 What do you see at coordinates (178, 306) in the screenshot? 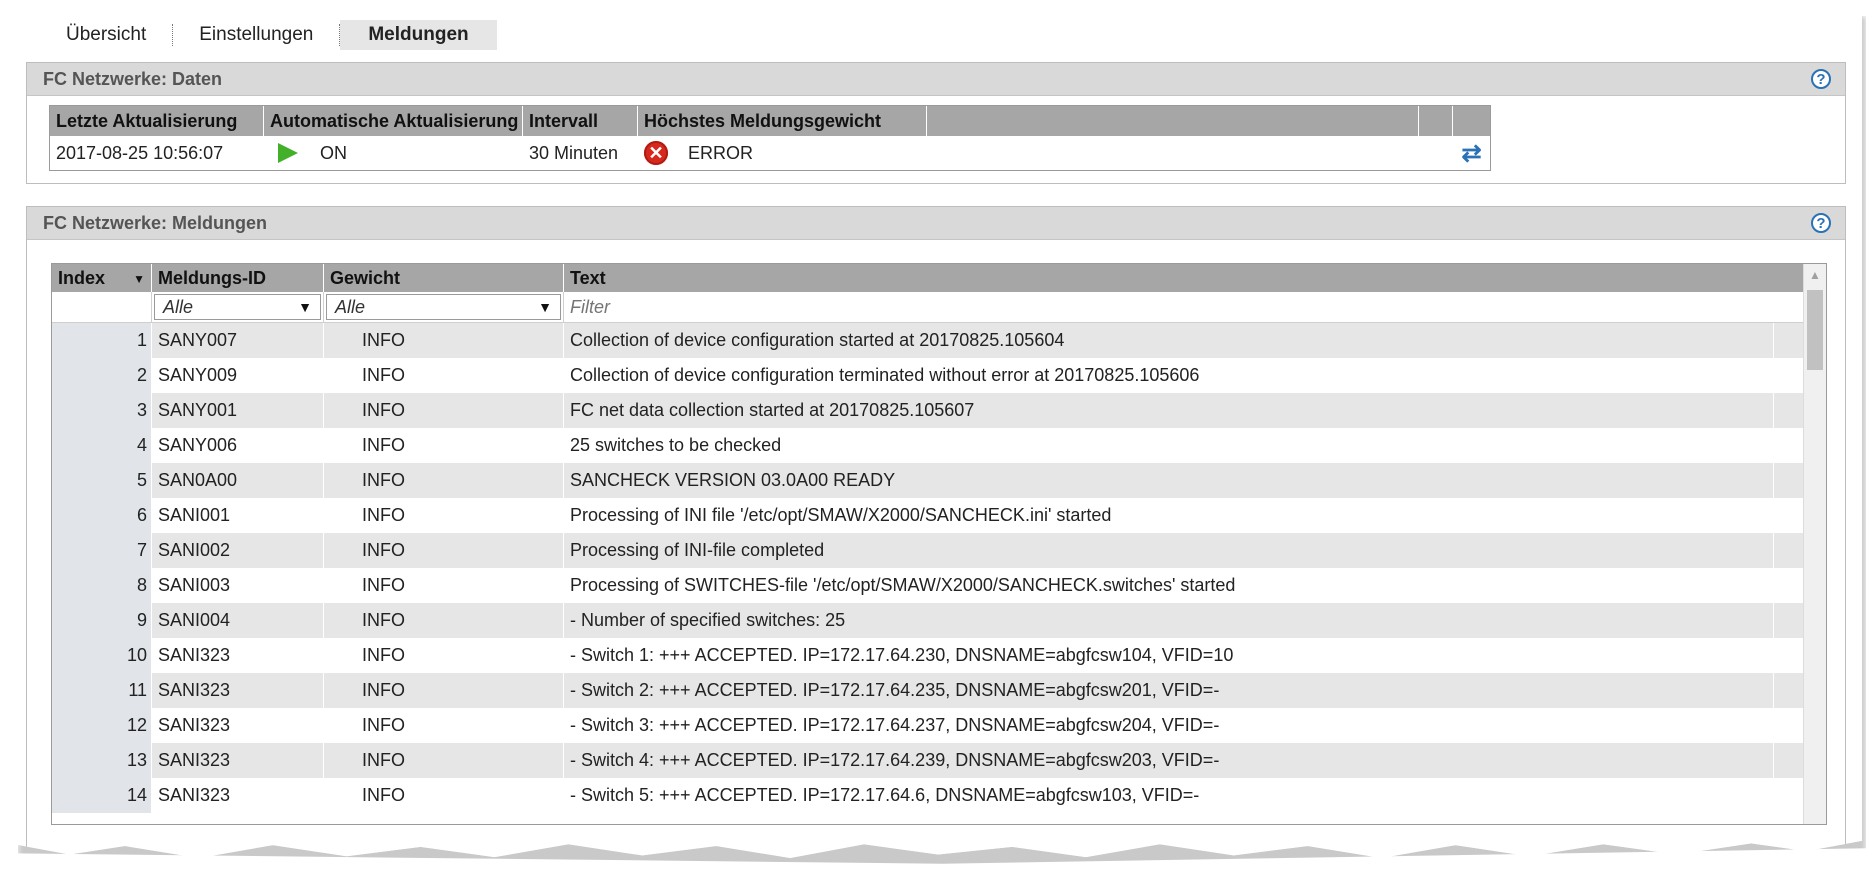
I see `message-id-filter-value: Alle` at bounding box center [178, 306].